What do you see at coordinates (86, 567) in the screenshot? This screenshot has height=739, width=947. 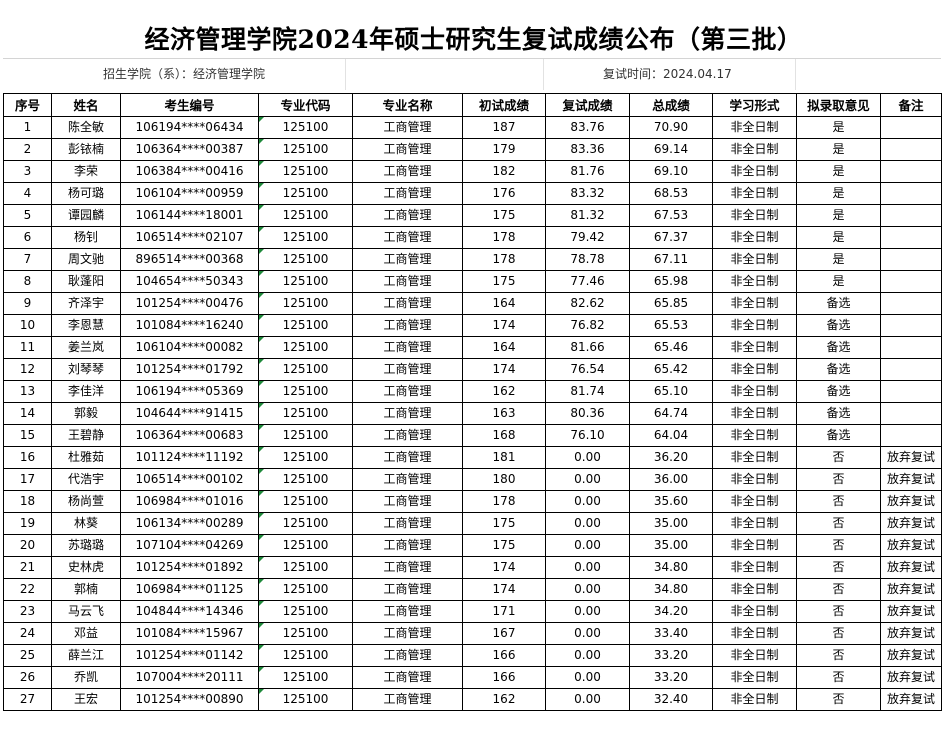 I see `cell-name: 史林虎` at bounding box center [86, 567].